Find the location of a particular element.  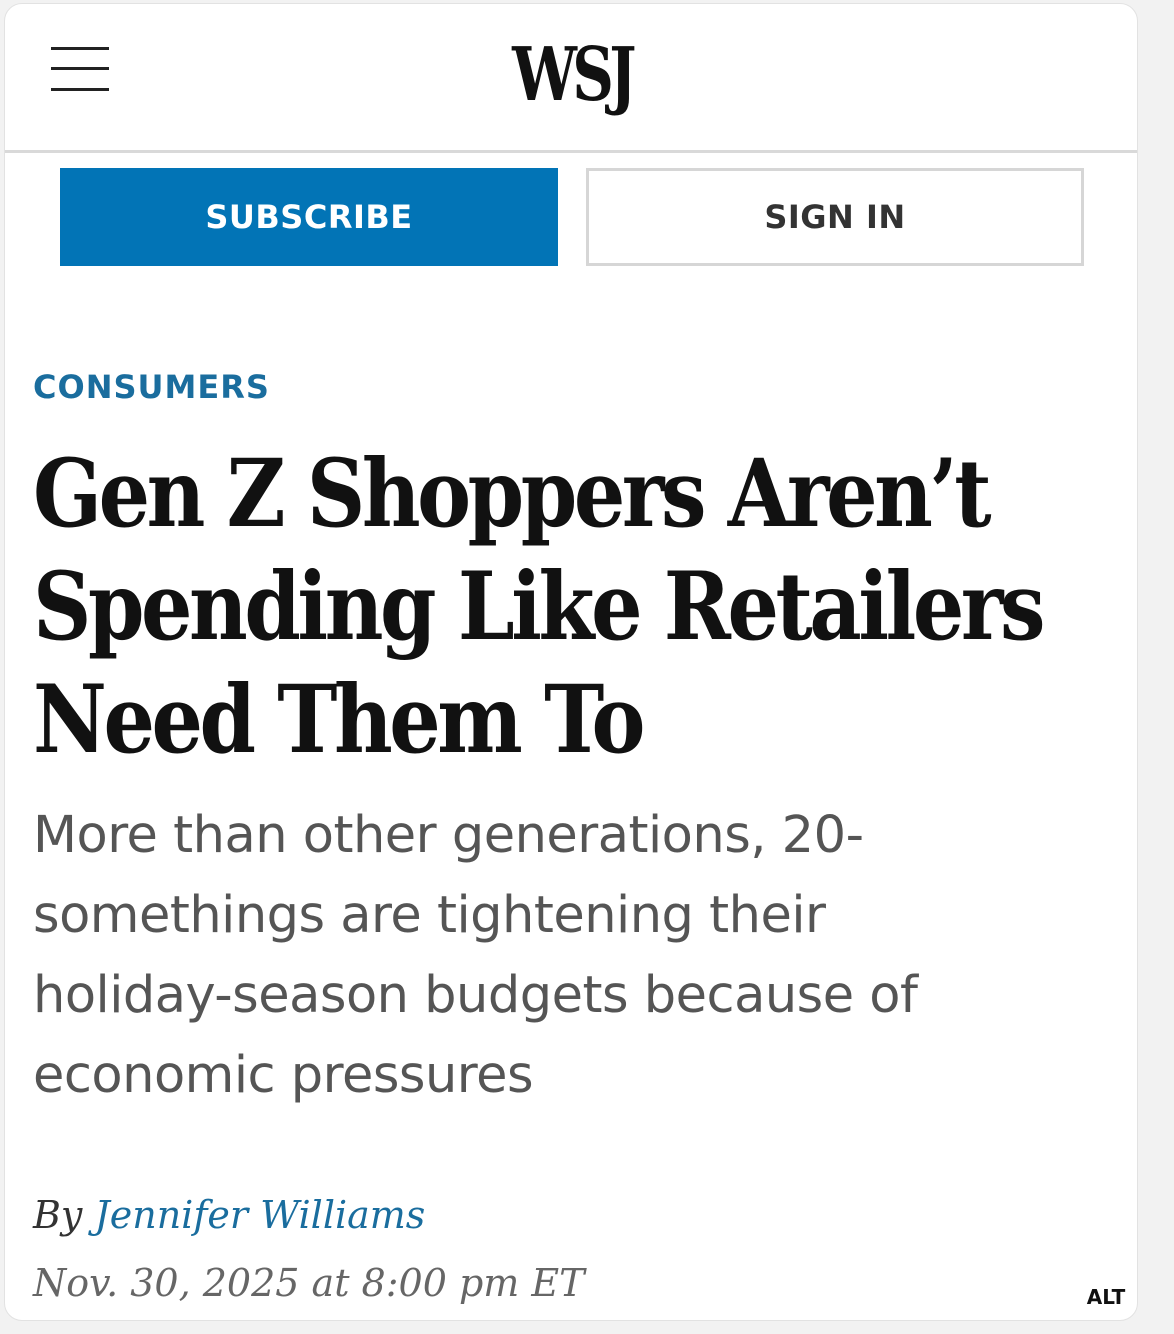

sign-in-button: SIGN IN is located at coordinates (835, 217).